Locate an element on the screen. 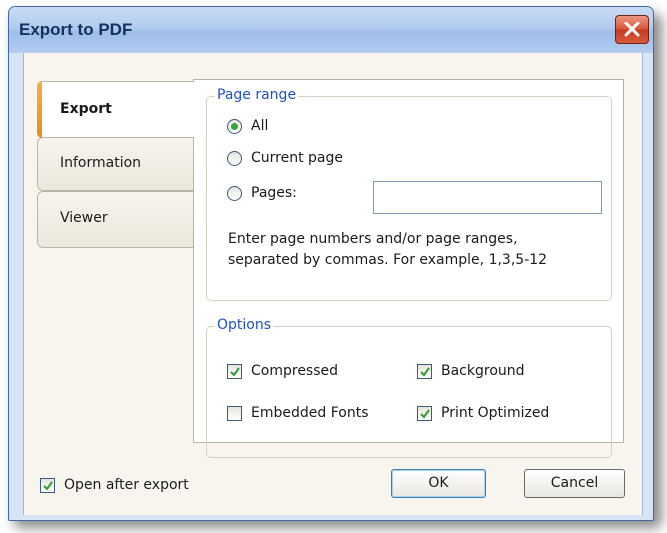  print-optimized-checkbox is located at coordinates (424, 413).